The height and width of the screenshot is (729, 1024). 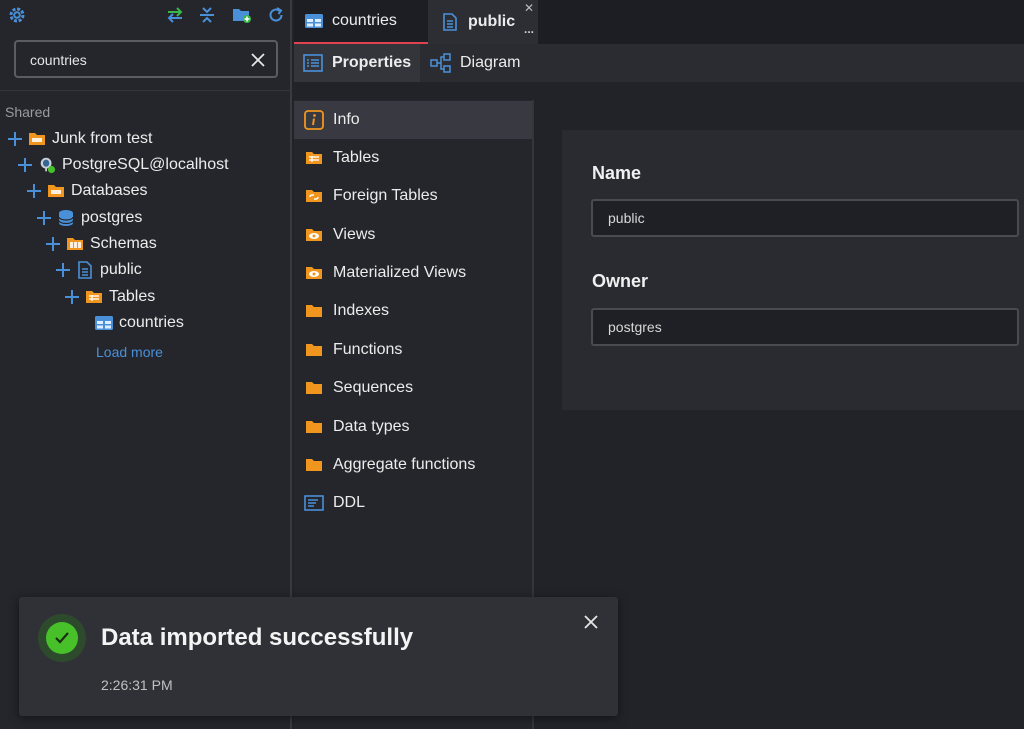 What do you see at coordinates (318, 656) in the screenshot?
I see `success-toast: Data imported successfully 2:26:31 PM` at bounding box center [318, 656].